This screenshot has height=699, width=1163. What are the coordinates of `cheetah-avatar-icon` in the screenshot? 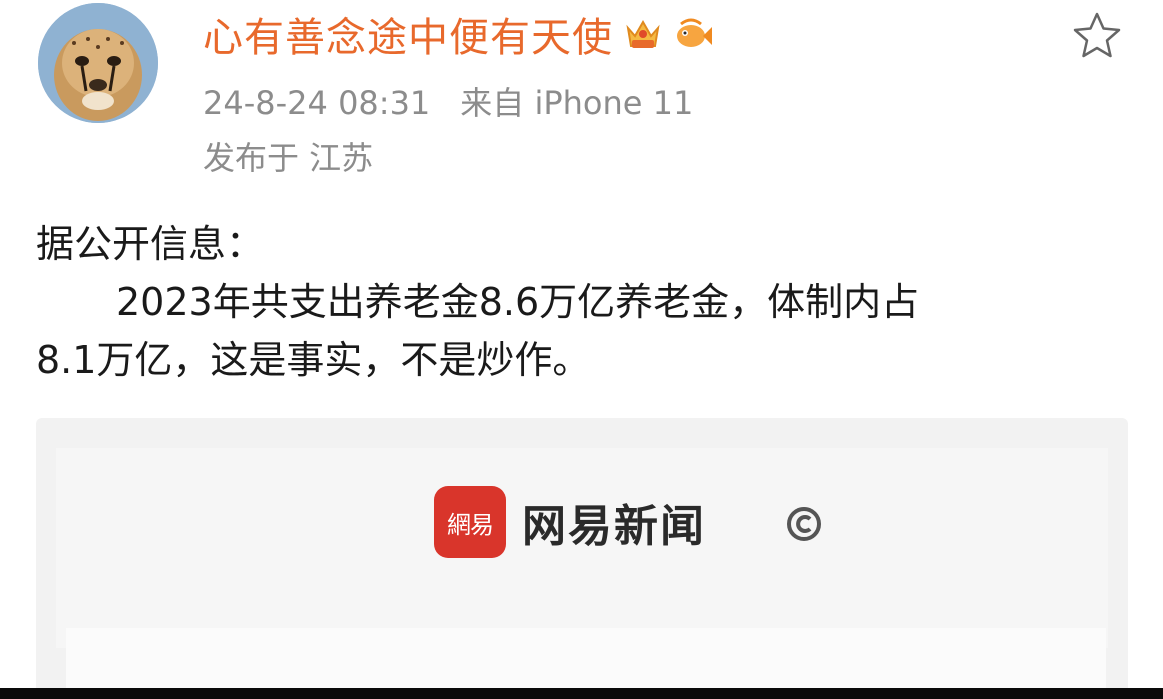 It's located at (98, 63).